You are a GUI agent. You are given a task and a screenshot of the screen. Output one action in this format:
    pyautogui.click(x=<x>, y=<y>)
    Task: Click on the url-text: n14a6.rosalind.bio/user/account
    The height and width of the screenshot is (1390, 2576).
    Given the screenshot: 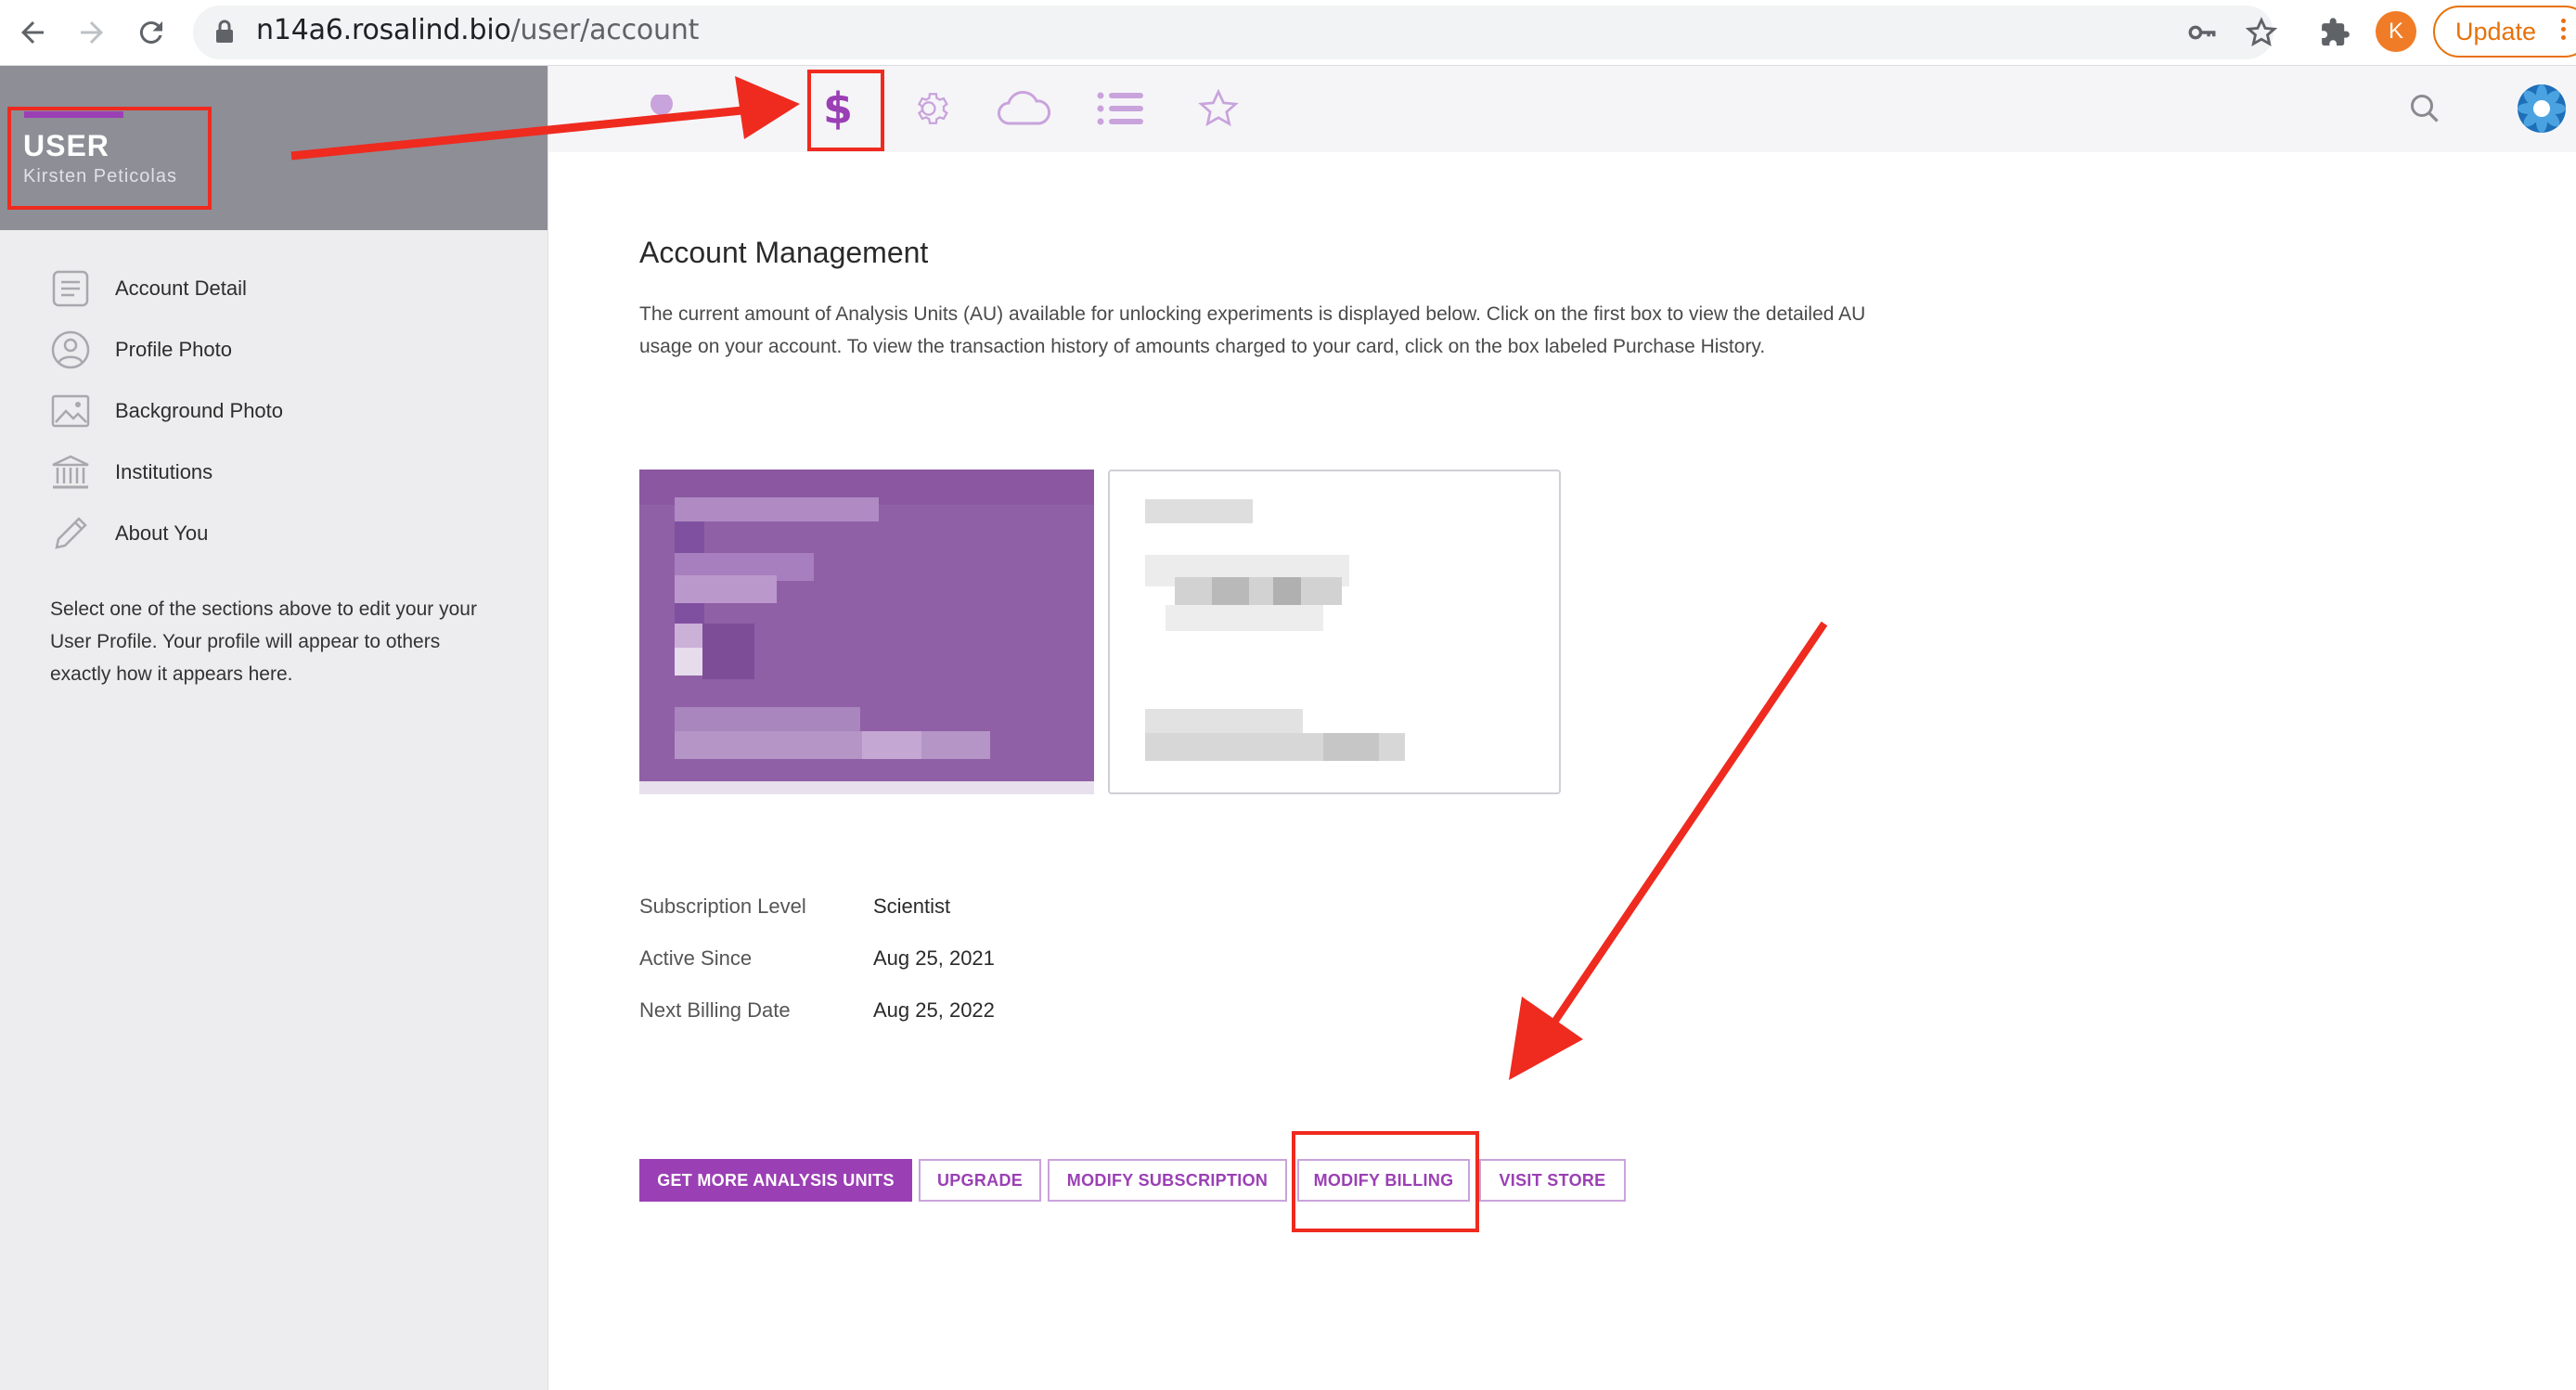 What is the action you would take?
    pyautogui.click(x=477, y=30)
    